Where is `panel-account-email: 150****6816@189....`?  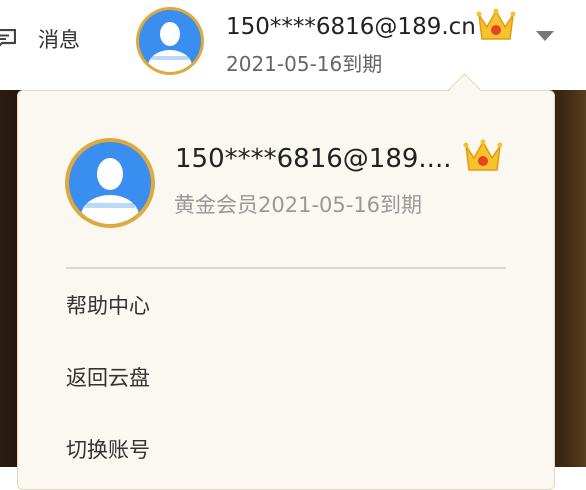 panel-account-email: 150****6816@189.... is located at coordinates (313, 159).